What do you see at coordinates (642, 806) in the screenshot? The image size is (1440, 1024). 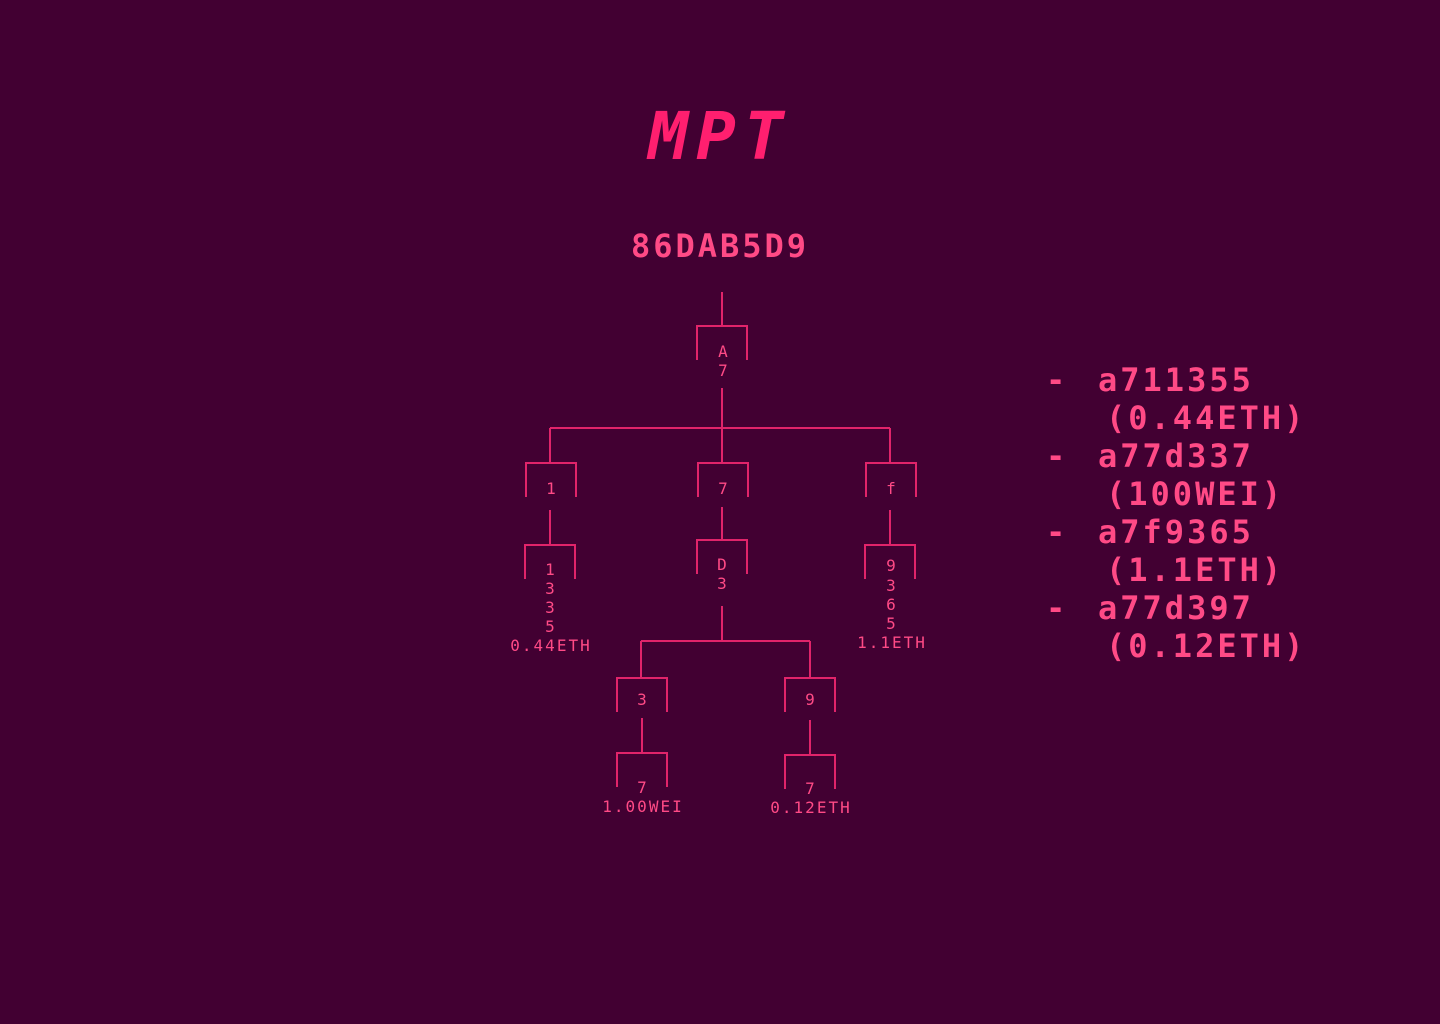 I see `leaf-3-value: 1.00WEI` at bounding box center [642, 806].